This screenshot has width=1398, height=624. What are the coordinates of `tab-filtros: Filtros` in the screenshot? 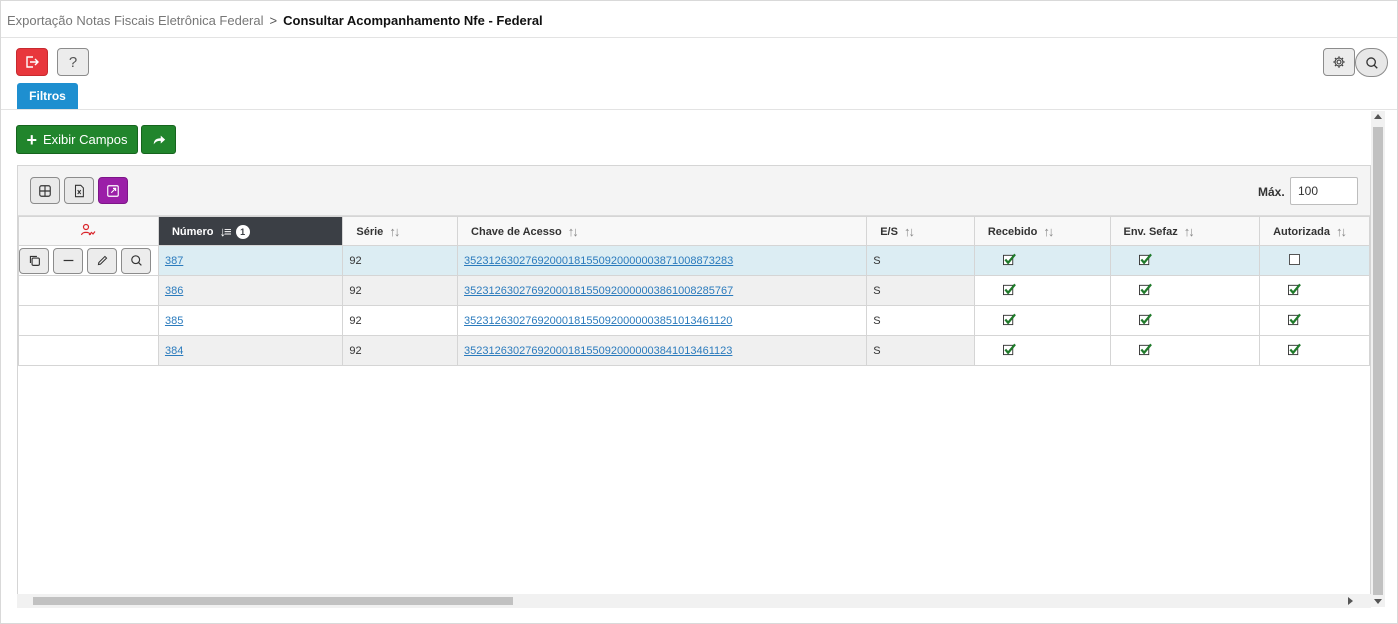 It's located at (47, 96).